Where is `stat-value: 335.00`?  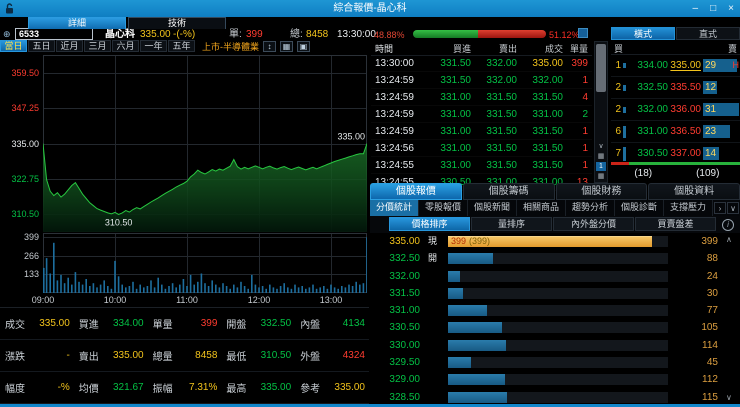 stat-value: 335.00 is located at coordinates (128, 355).